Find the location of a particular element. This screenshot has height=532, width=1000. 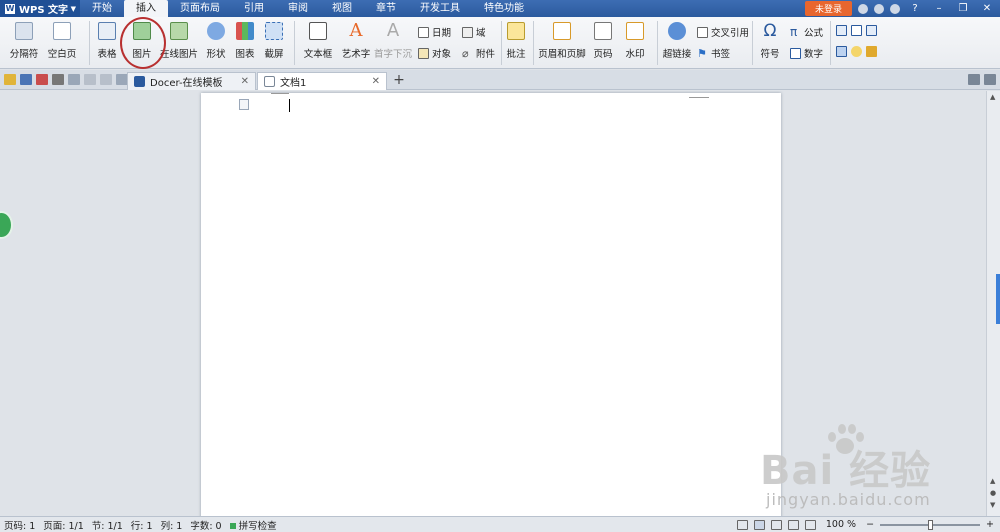

text-cursor is located at coordinates (289, 105).